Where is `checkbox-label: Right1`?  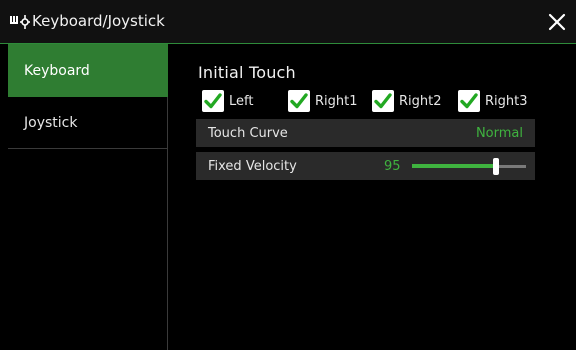 checkbox-label: Right1 is located at coordinates (336, 101).